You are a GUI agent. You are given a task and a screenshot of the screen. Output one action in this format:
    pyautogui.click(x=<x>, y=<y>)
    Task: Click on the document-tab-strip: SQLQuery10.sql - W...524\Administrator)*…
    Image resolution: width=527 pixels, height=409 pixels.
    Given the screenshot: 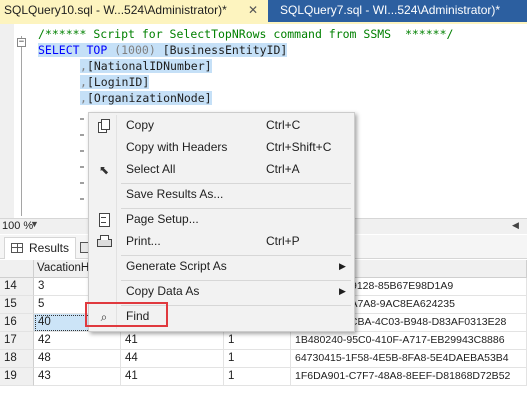 What is the action you would take?
    pyautogui.click(x=263, y=11)
    